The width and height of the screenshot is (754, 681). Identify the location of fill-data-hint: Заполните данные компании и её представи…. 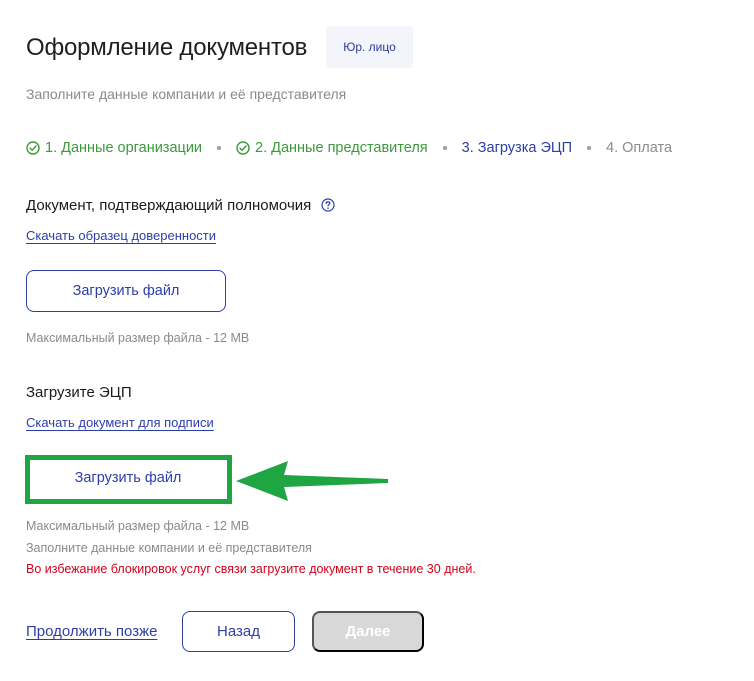
(169, 548).